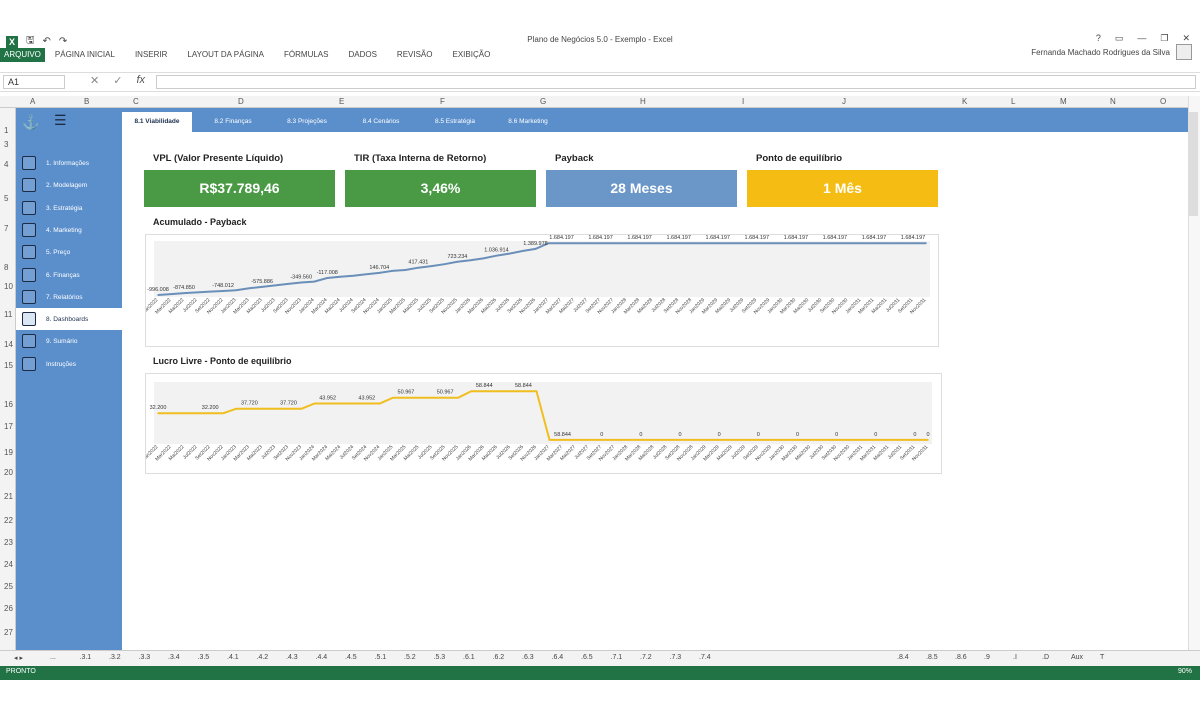 This screenshot has width=1200, height=719. I want to click on row-header-16: 16, so click(8, 404).